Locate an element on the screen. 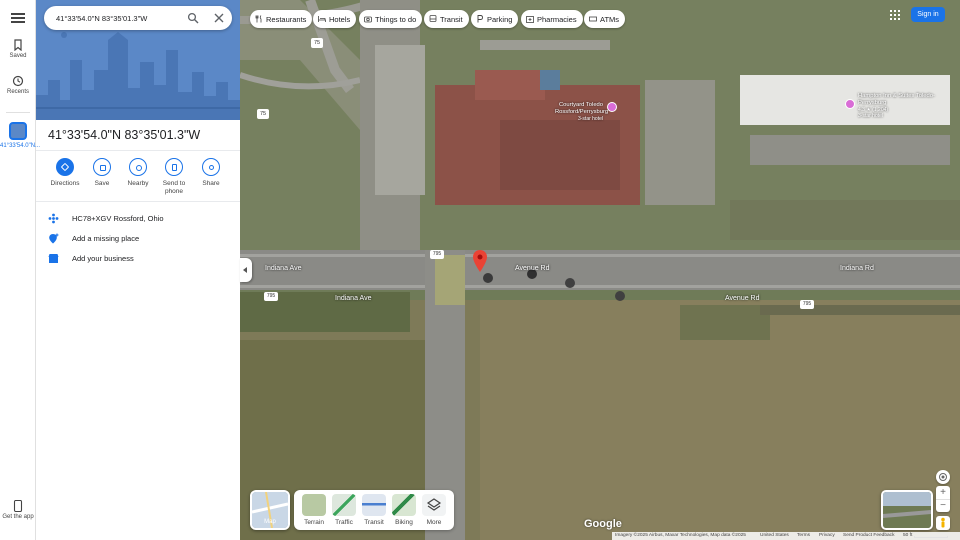  pegman-icon is located at coordinates (943, 522).